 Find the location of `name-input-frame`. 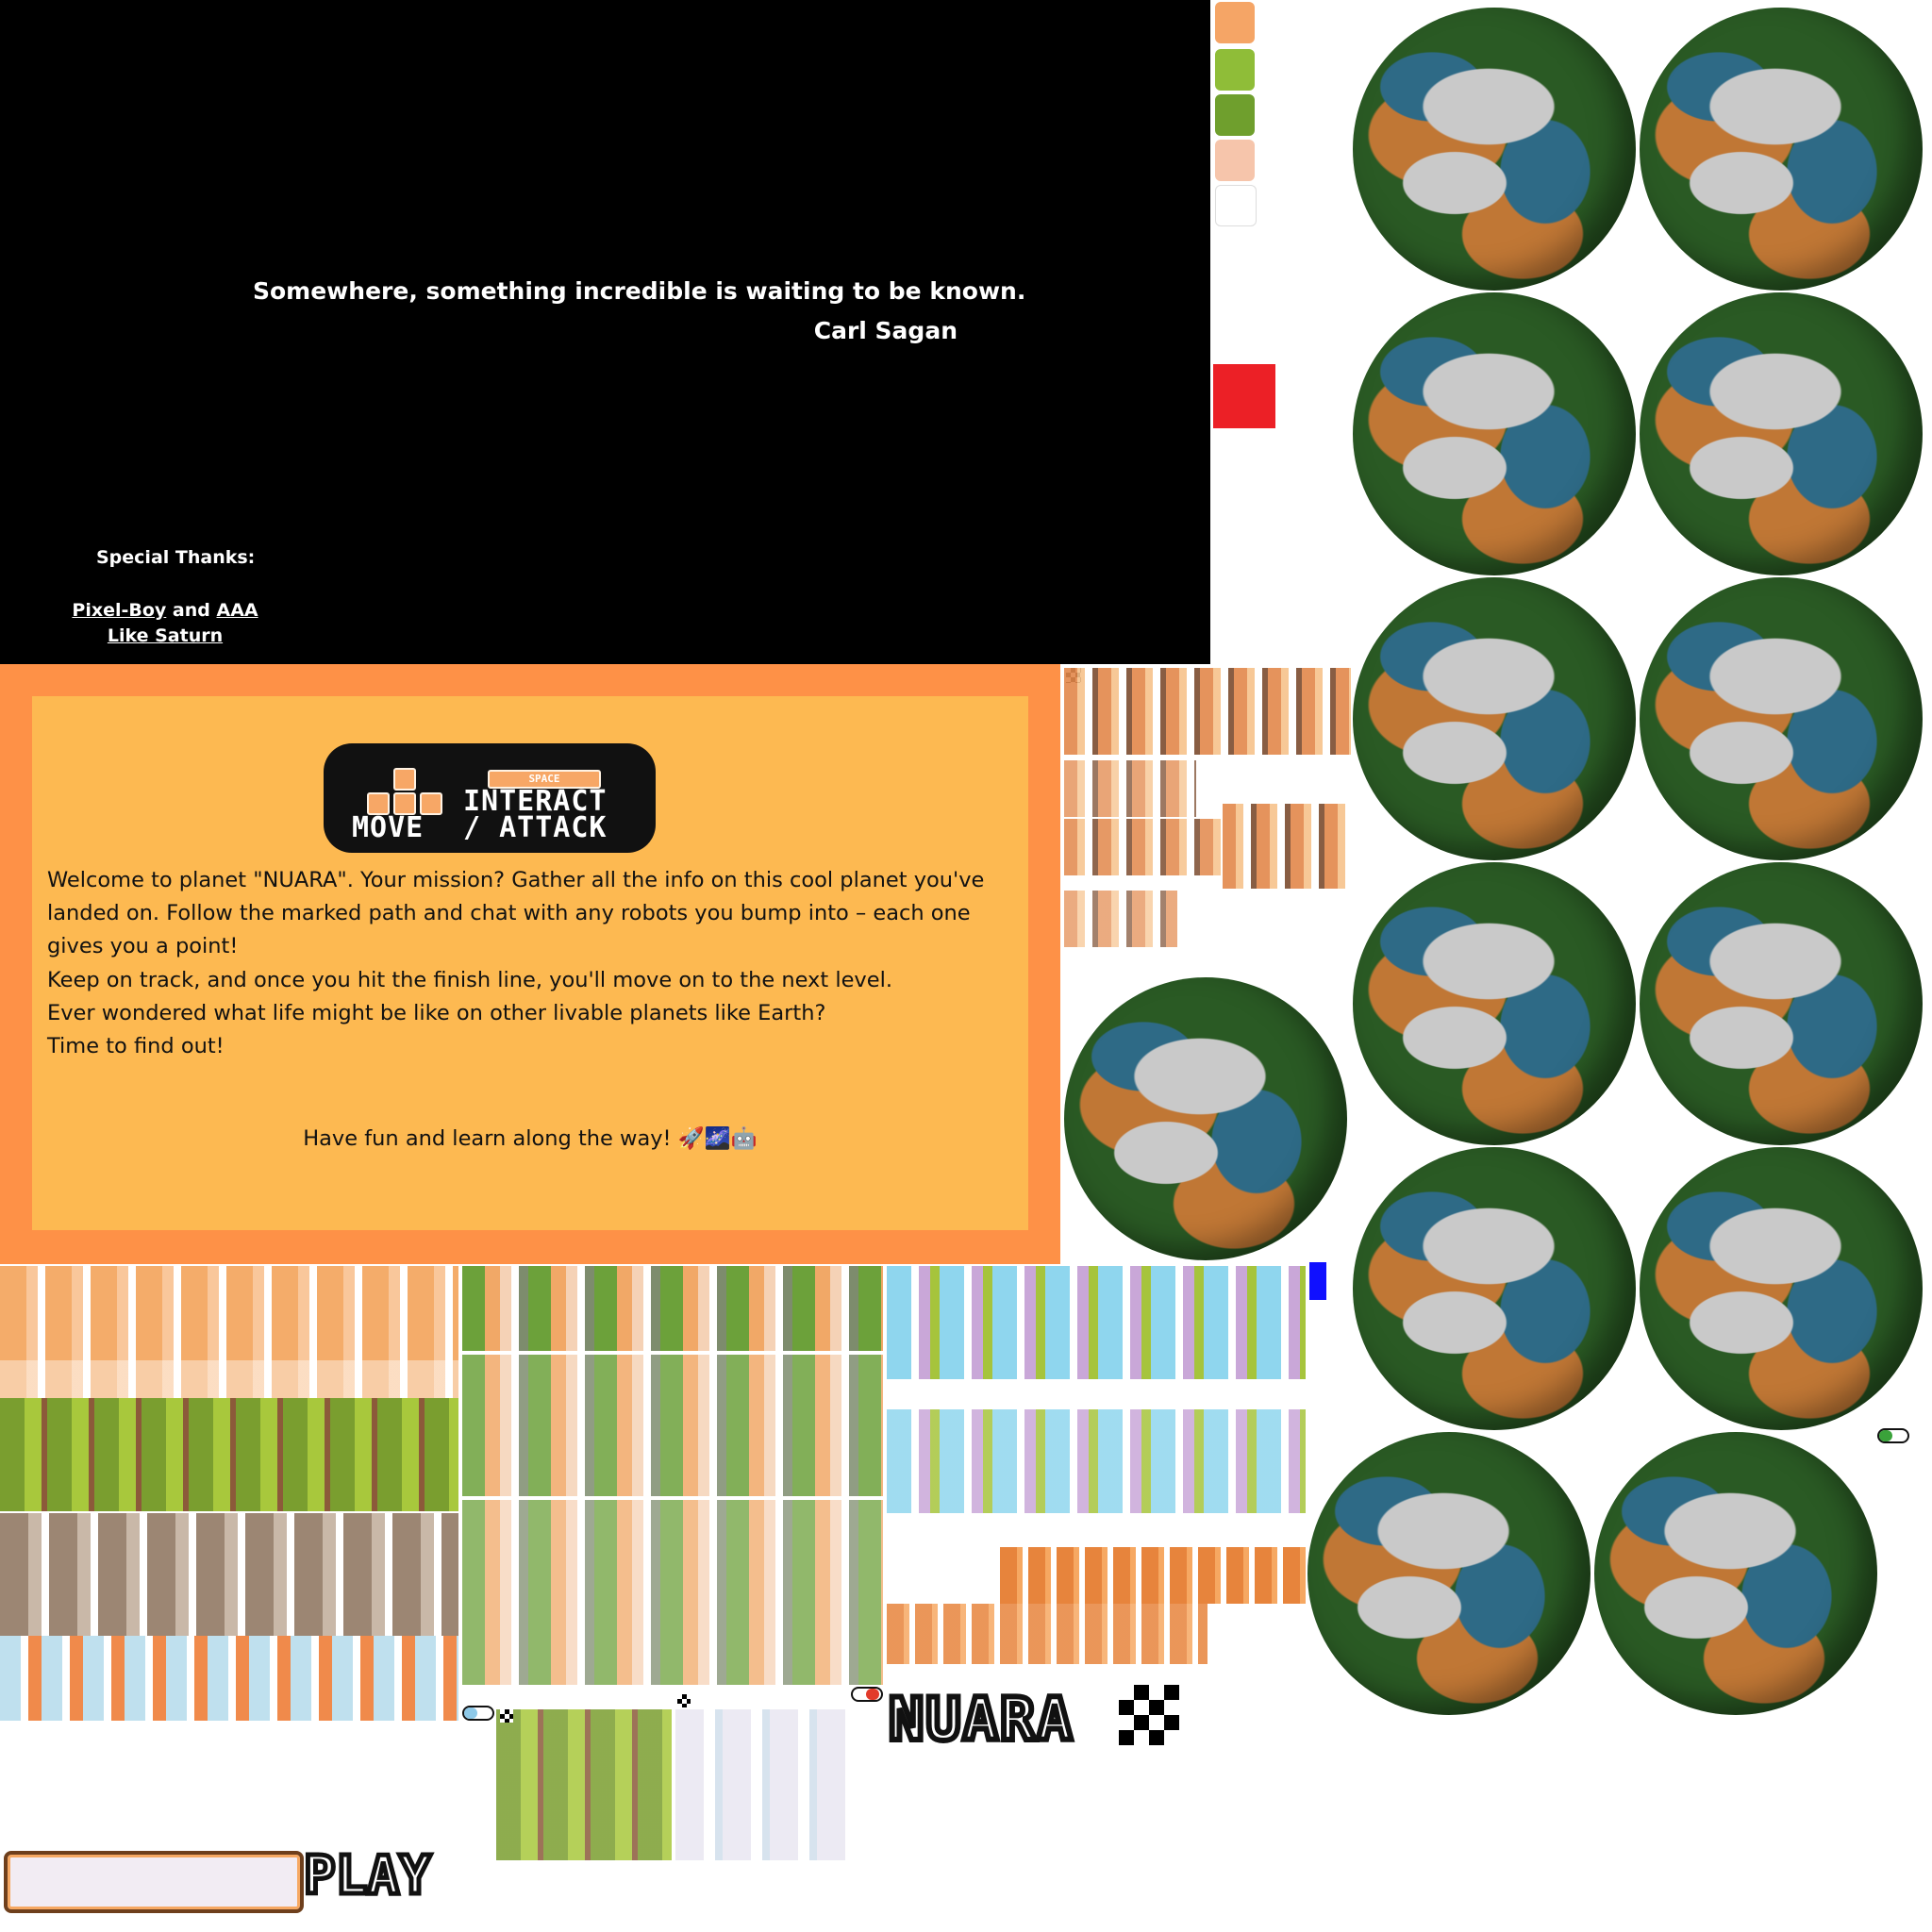

name-input-frame is located at coordinates (154, 1882).